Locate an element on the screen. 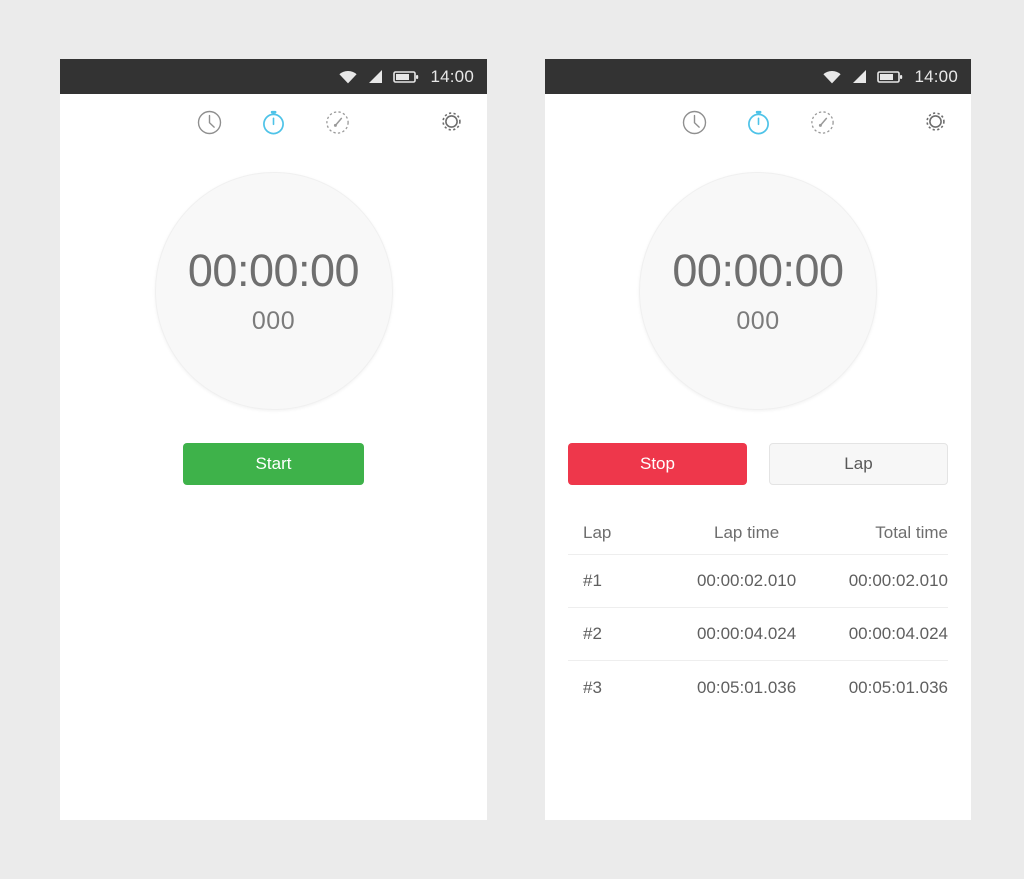  lap-time-value: 00:05:01.036 is located at coordinates (746, 687).